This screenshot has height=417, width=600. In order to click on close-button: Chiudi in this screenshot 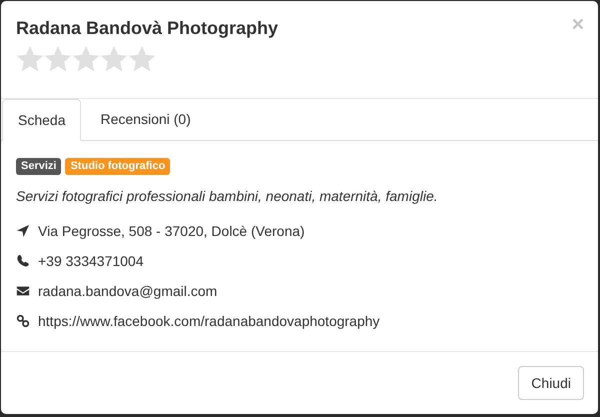, I will do `click(551, 383)`.